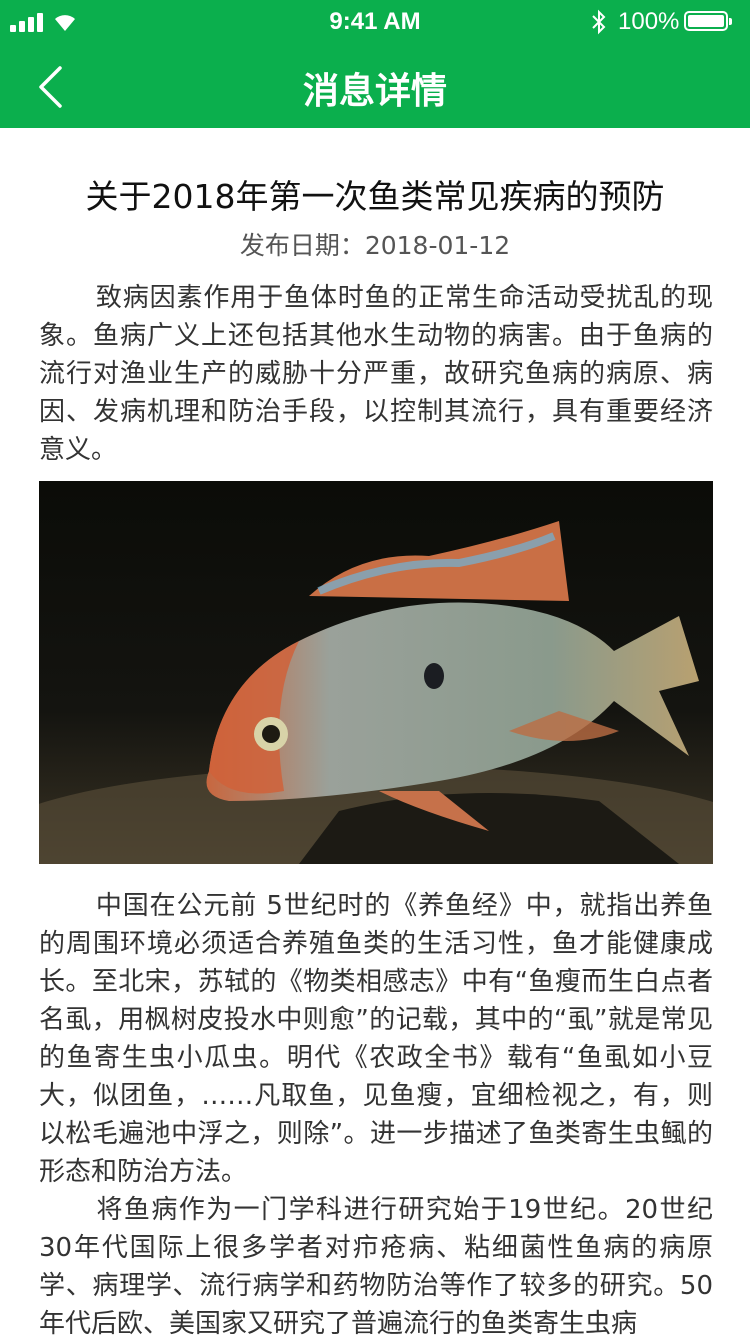  I want to click on bluetooth-icon, so click(599, 22).